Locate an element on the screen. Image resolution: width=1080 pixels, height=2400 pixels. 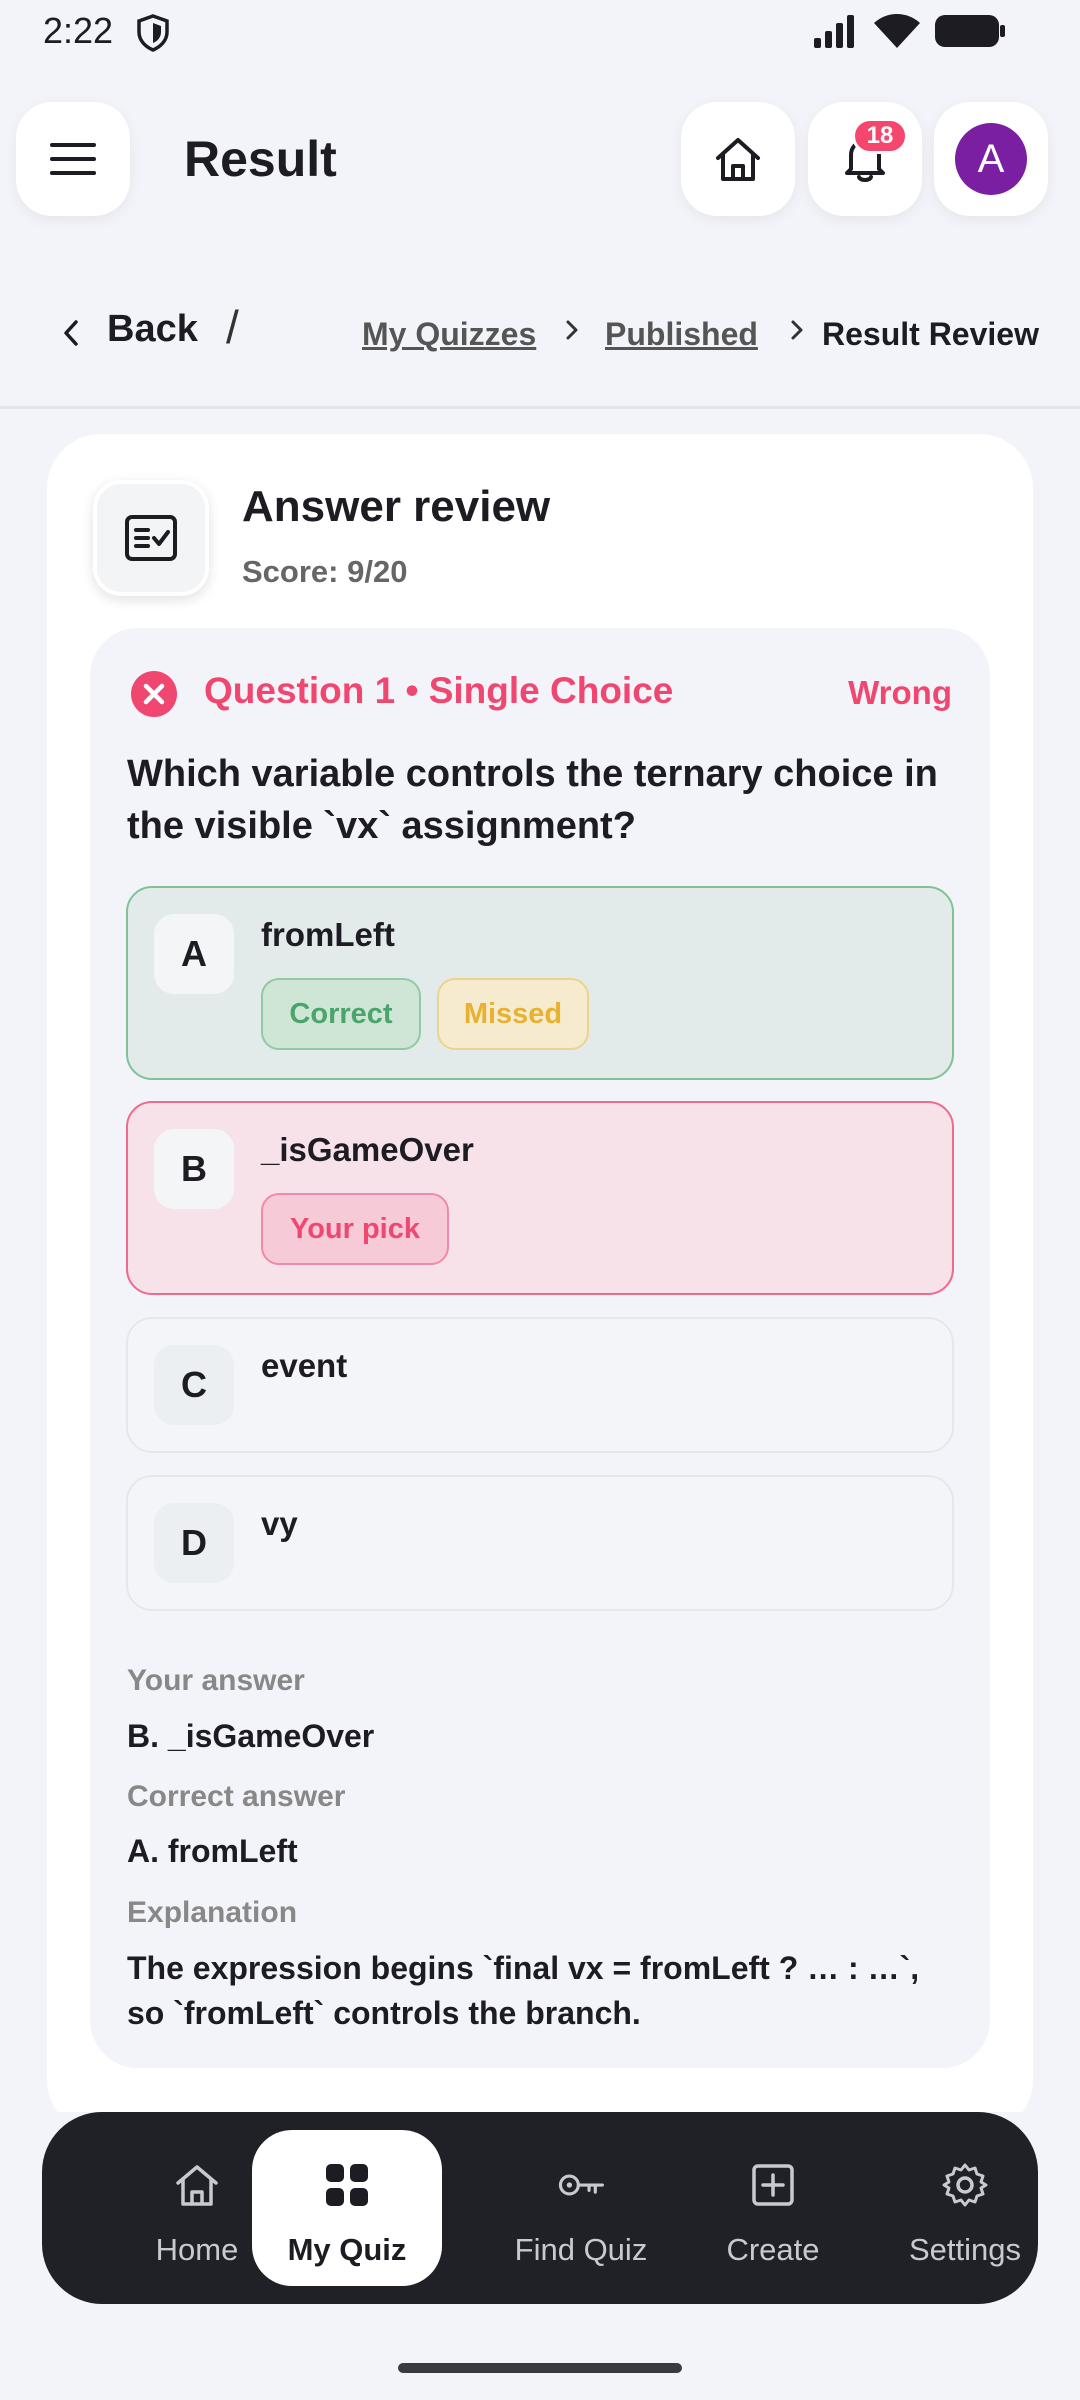
status-time: 2:22 is located at coordinates (78, 30).